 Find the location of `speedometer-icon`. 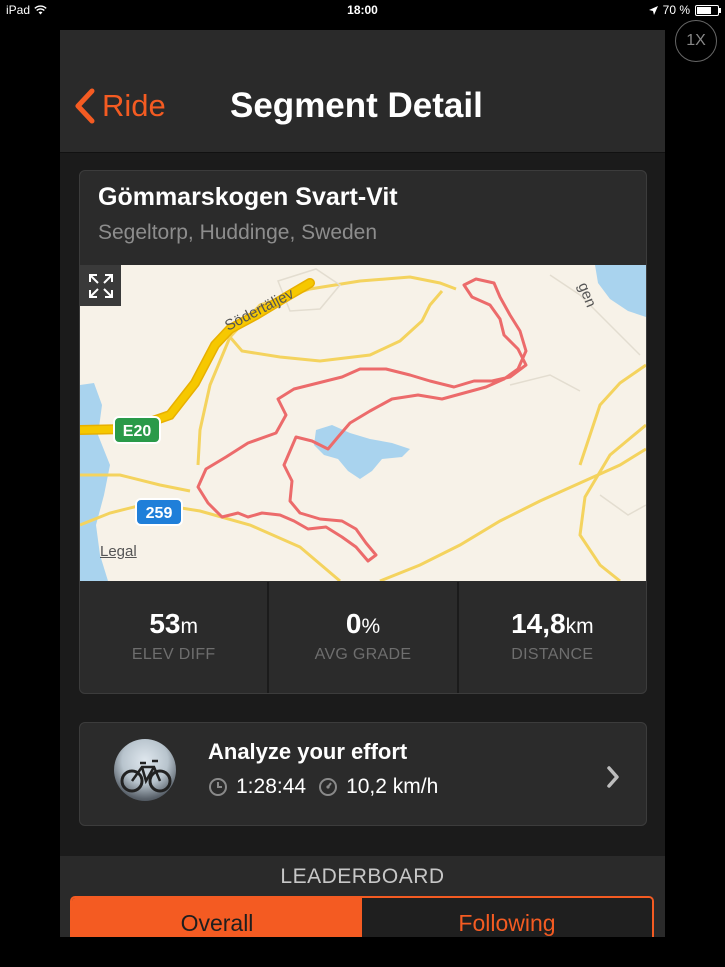

speedometer-icon is located at coordinates (328, 787).